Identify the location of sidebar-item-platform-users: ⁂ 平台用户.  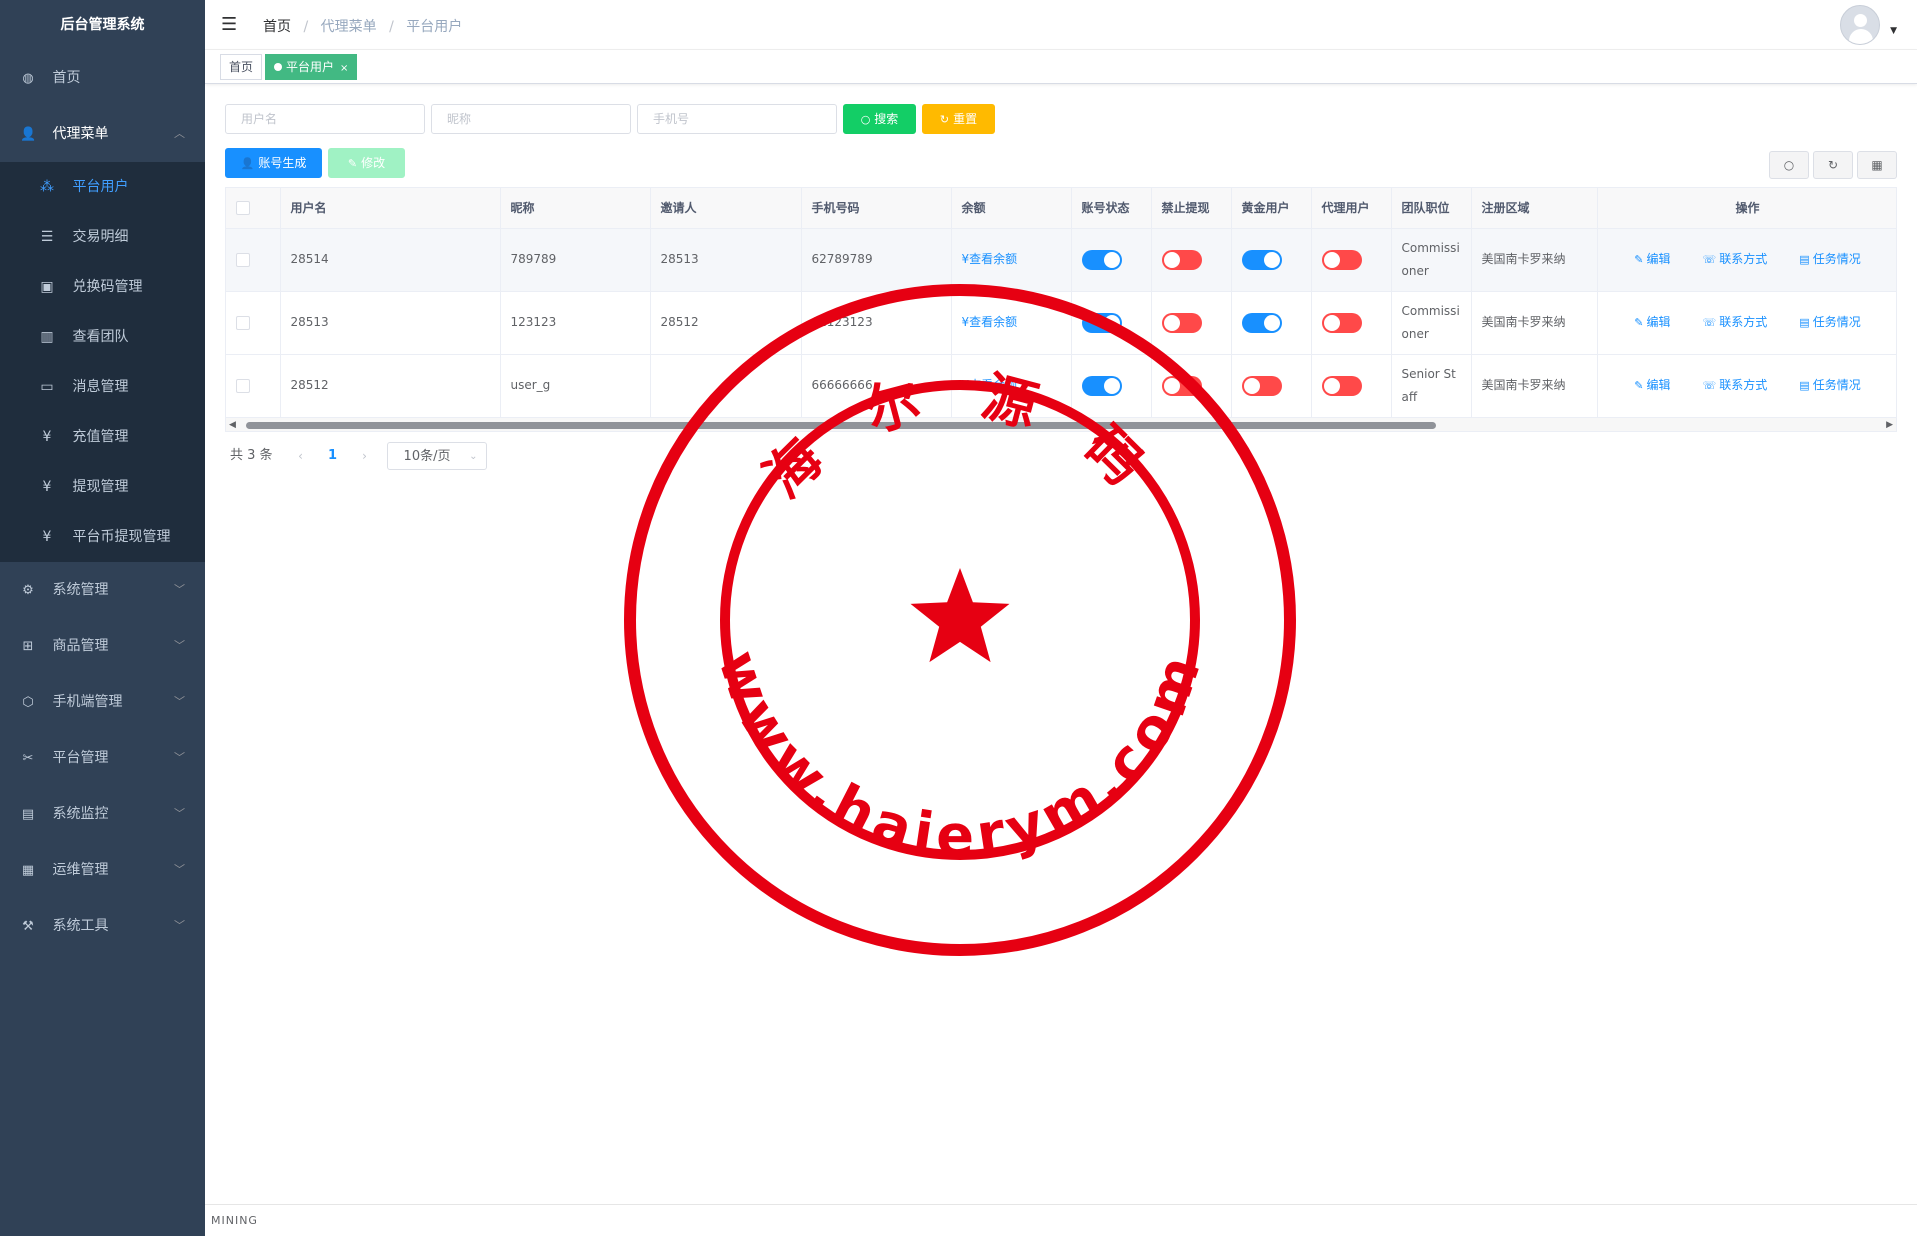
(102, 187).